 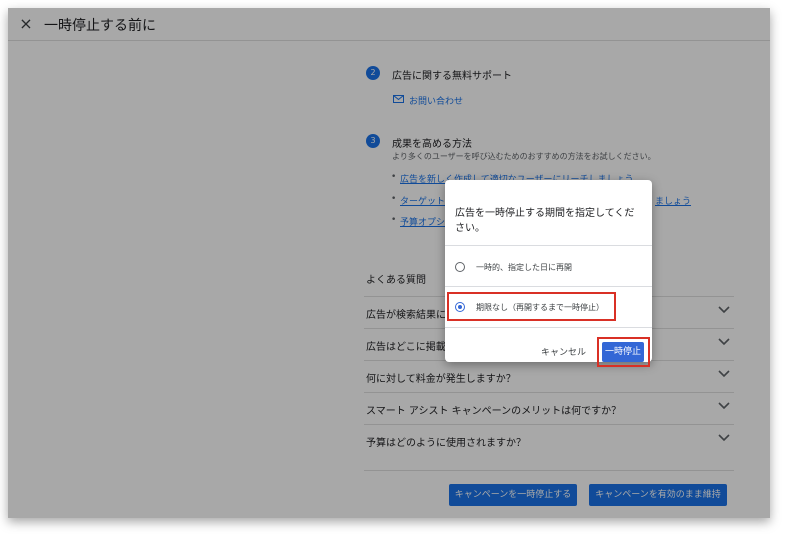 I want to click on radio-temporary, so click(x=460, y=267).